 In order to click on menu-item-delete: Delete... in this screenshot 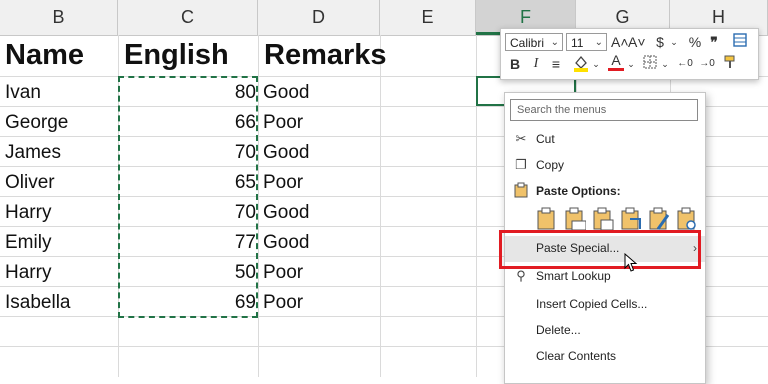, I will do `click(605, 331)`.